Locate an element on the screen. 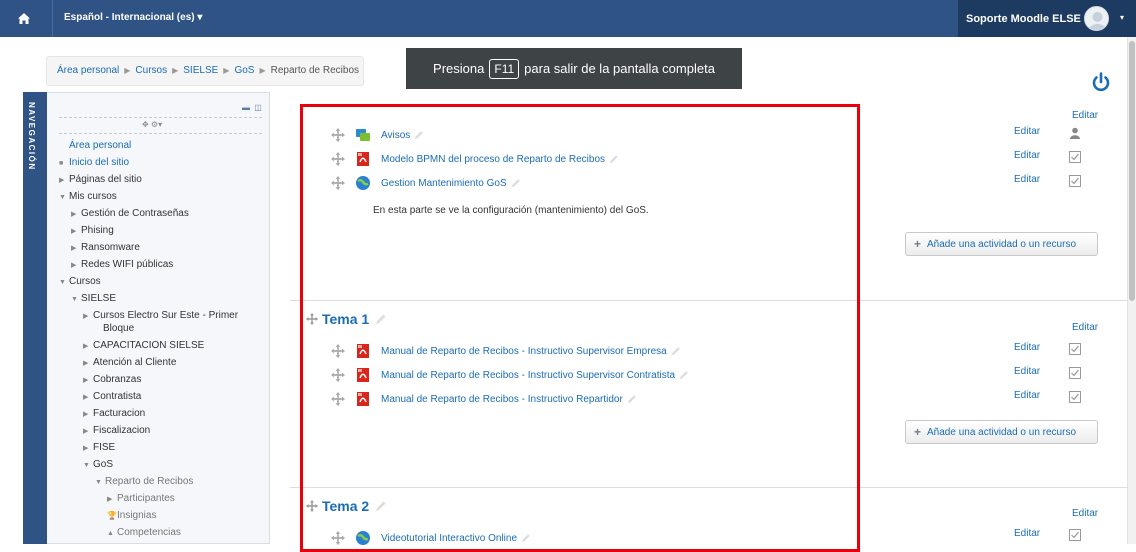 This screenshot has width=1136, height=552. nav-item: ▶ Atención al Cliente is located at coordinates (129, 363).